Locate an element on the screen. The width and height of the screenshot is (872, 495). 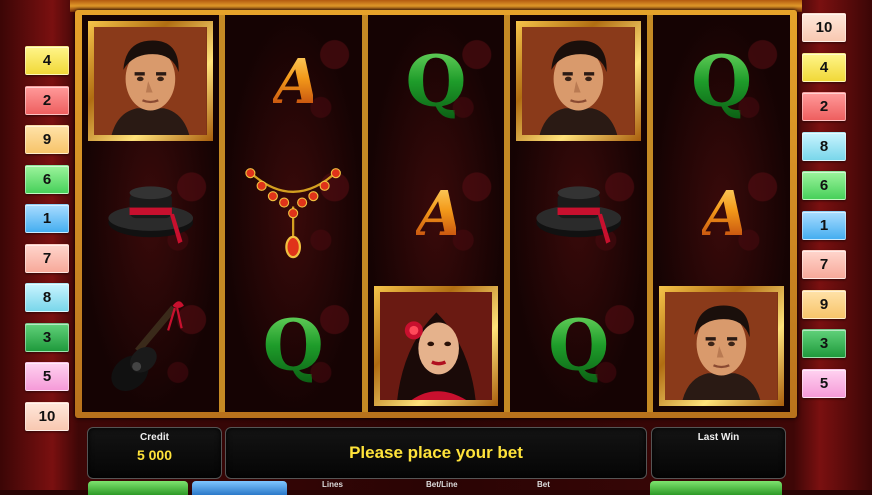
last-win-label: Last Win is located at coordinates (718, 437).